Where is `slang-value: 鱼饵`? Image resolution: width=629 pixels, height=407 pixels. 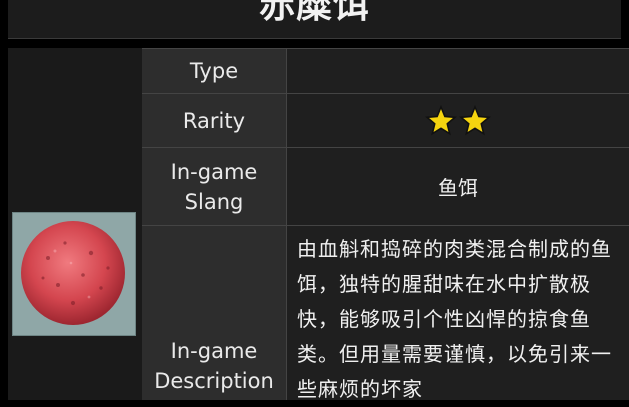 slang-value: 鱼饵 is located at coordinates (458, 186).